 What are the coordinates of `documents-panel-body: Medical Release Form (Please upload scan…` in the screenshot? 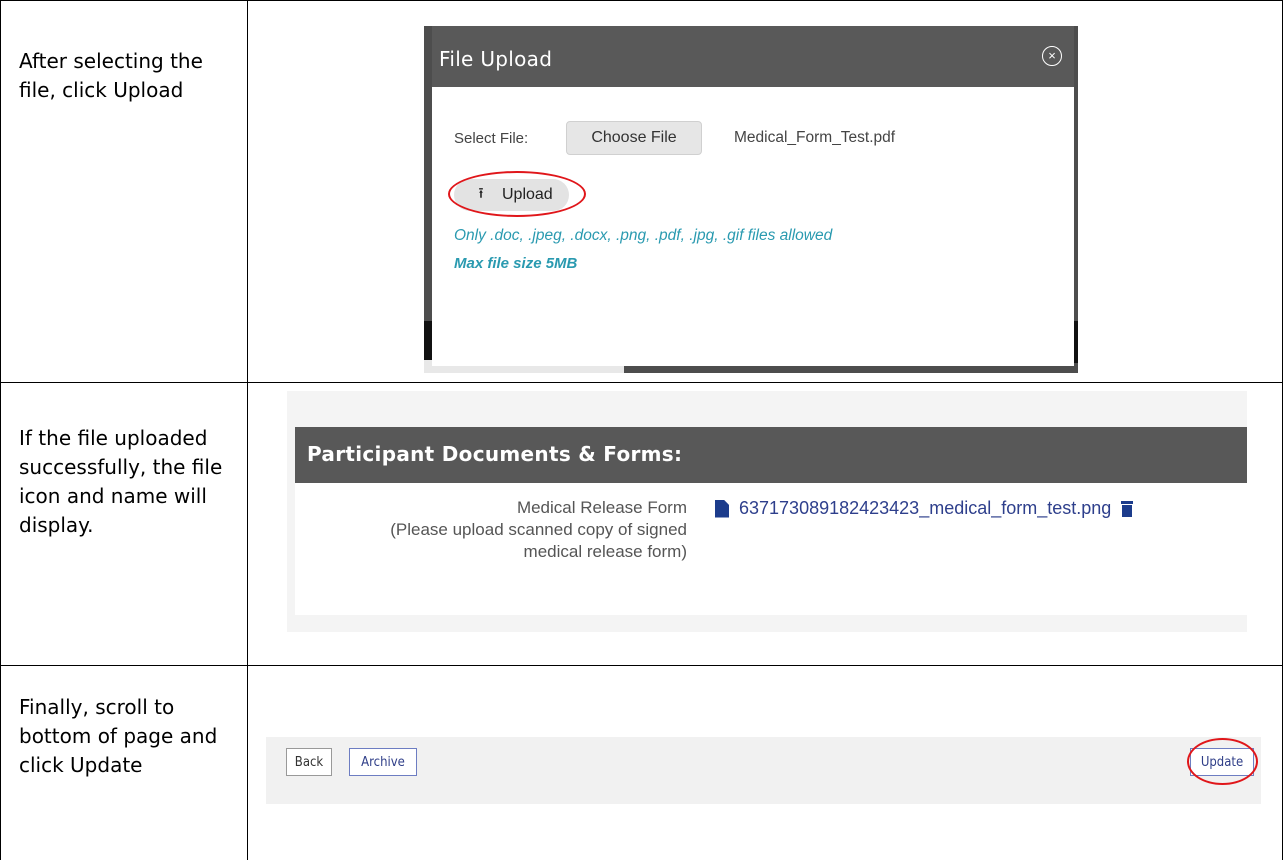 It's located at (771, 549).